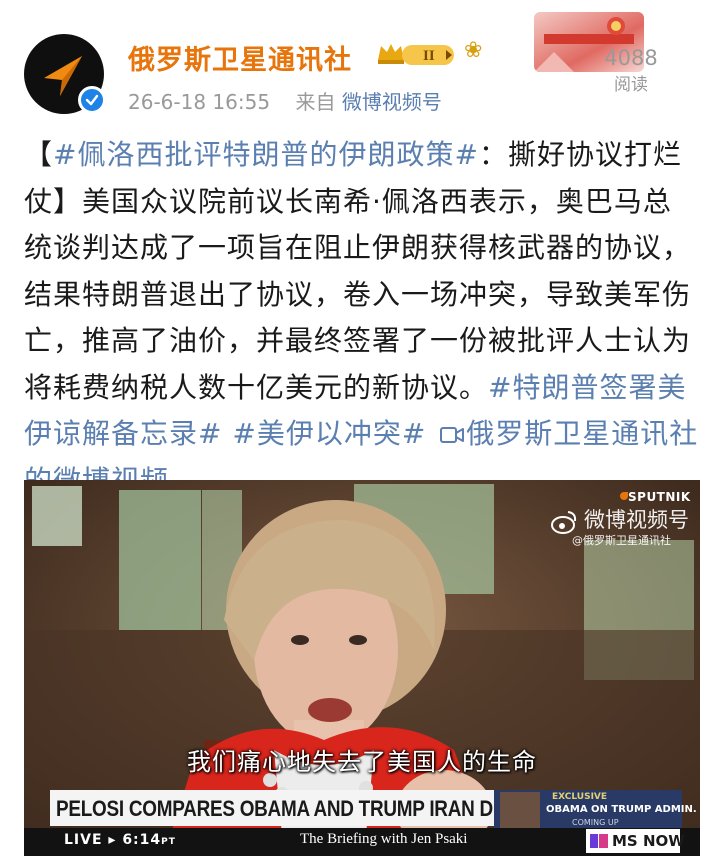 The width and height of the screenshot is (720, 856). What do you see at coordinates (120, 840) in the screenshot?
I see `live-indicator: LIVE ▸ 6:14PT` at bounding box center [120, 840].